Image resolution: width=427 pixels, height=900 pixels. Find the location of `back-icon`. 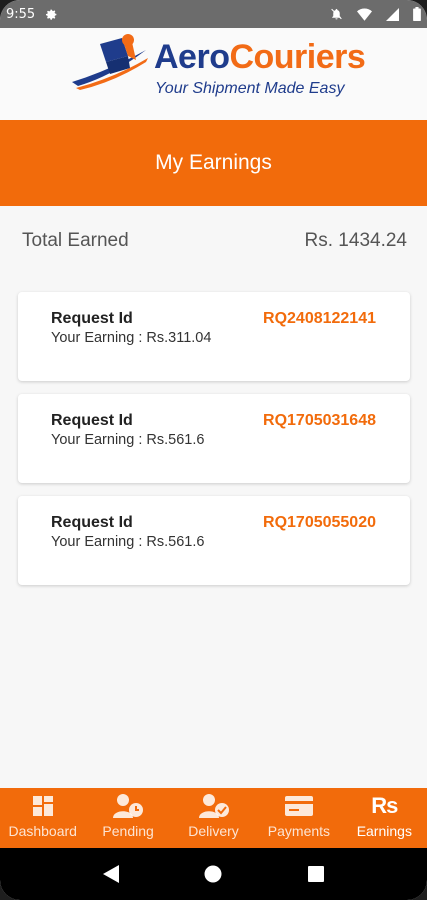

back-icon is located at coordinates (111, 874).